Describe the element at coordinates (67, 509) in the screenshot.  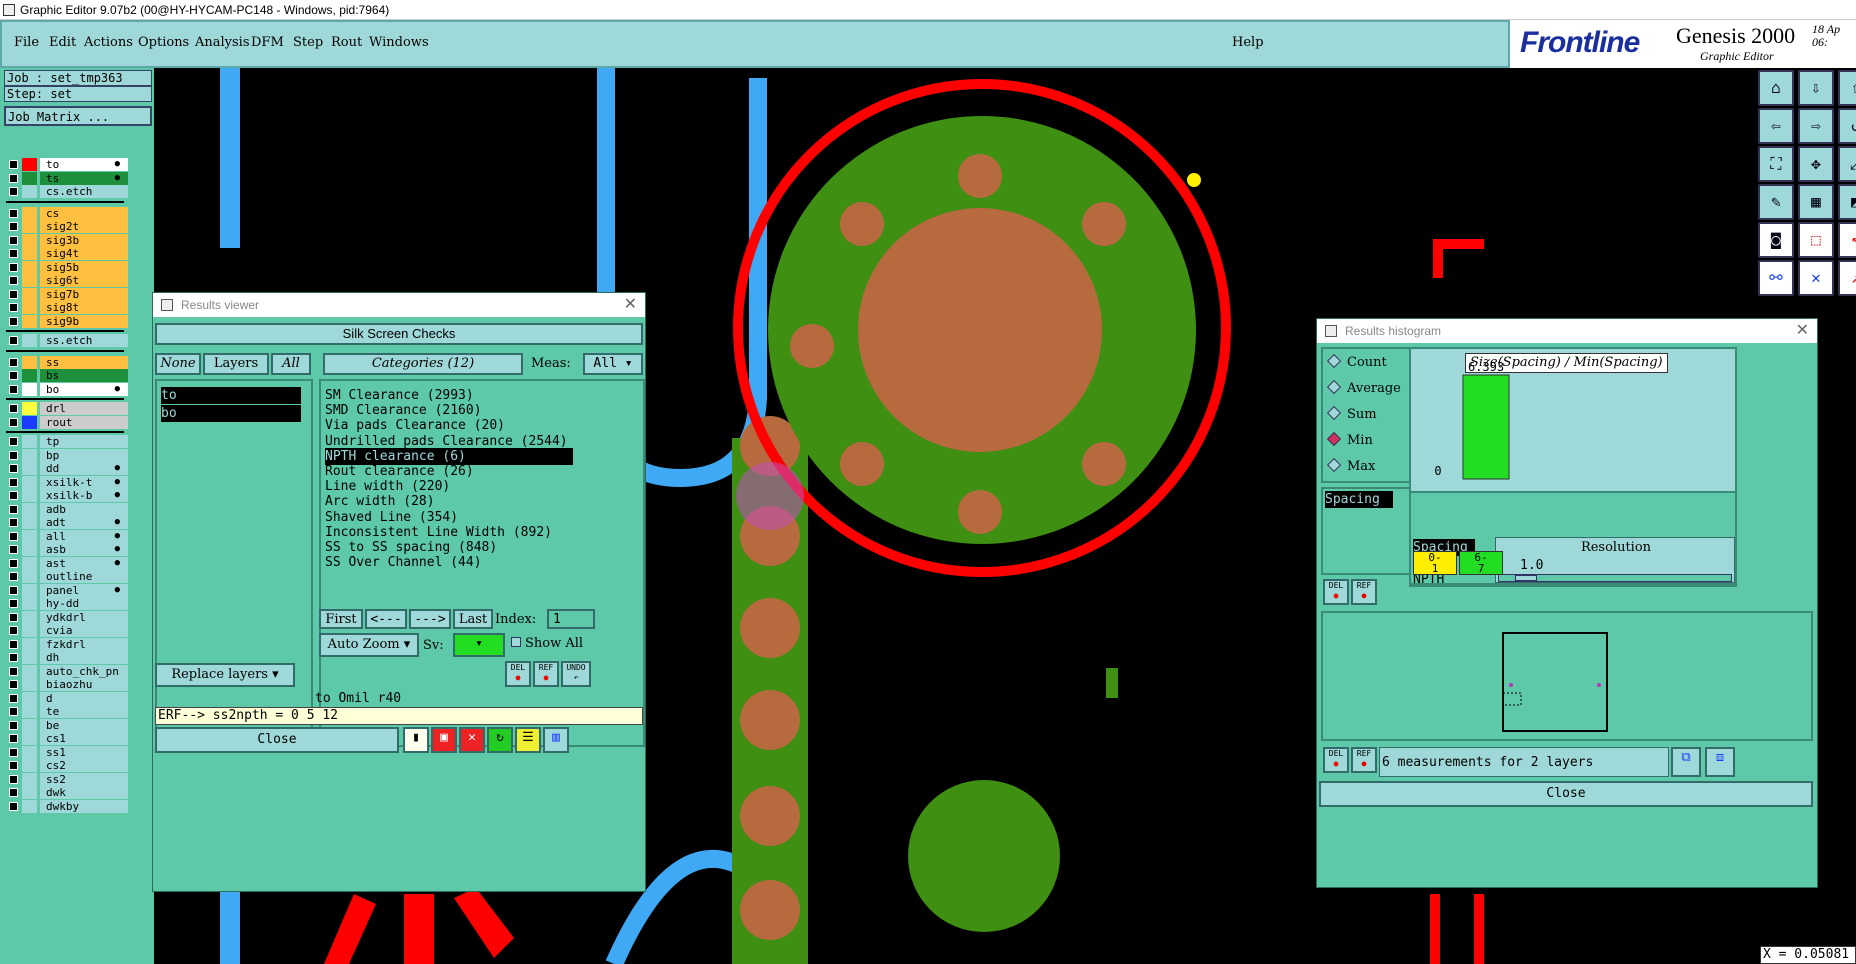
I see `layer-row-adb: adb` at that location.